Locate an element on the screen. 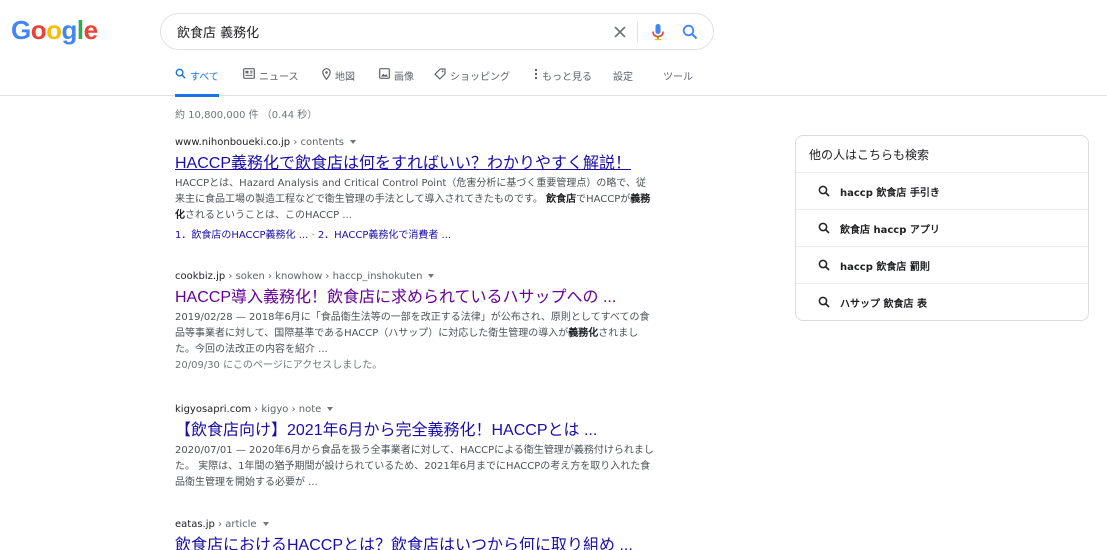 The image size is (1107, 550). tab-more: もっと見る is located at coordinates (563, 82).